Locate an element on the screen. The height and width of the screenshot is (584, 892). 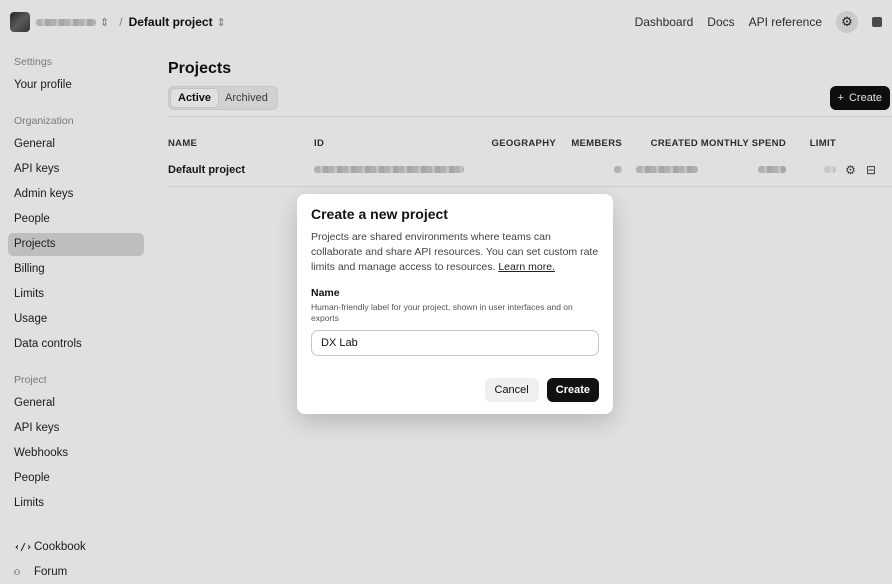
create-button: Create is located at coordinates (572, 390).